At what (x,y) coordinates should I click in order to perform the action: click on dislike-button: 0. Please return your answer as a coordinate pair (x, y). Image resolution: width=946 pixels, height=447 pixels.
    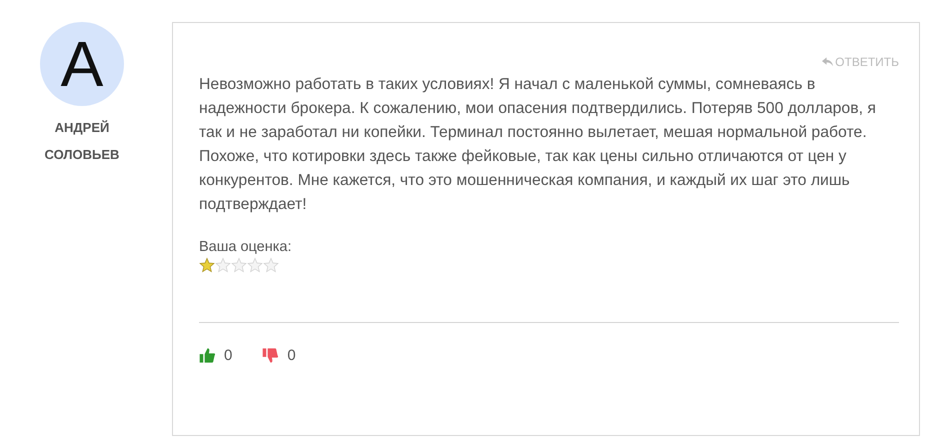
    Looking at the image, I should click on (279, 355).